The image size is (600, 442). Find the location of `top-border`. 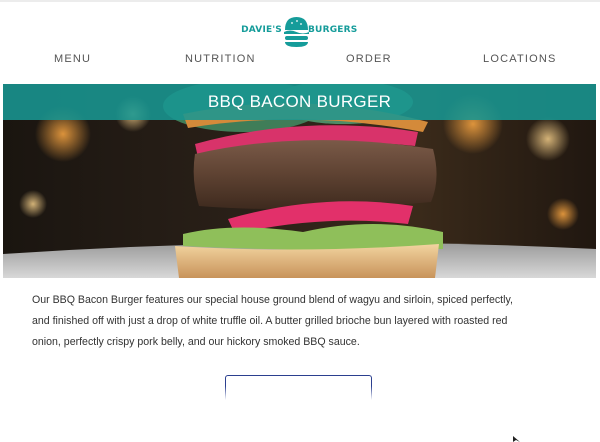

top-border is located at coordinates (300, 1).